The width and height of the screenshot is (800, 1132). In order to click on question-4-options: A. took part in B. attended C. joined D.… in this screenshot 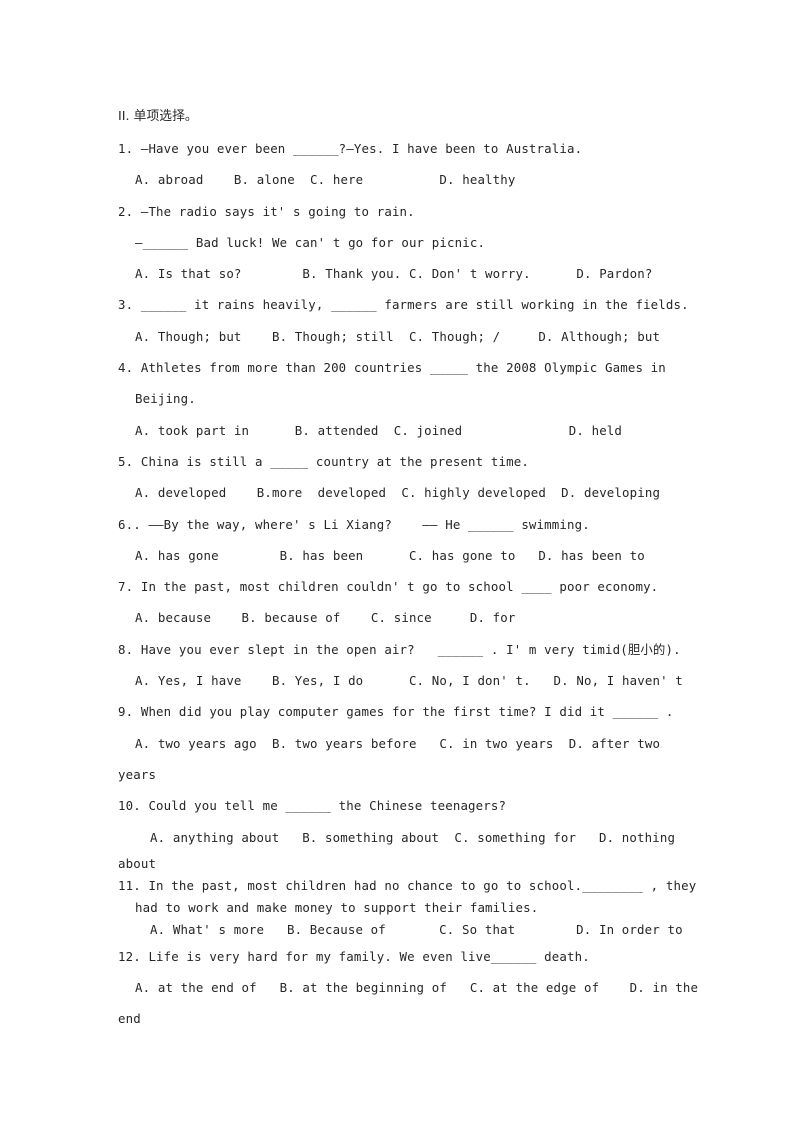, I will do `click(401, 430)`.